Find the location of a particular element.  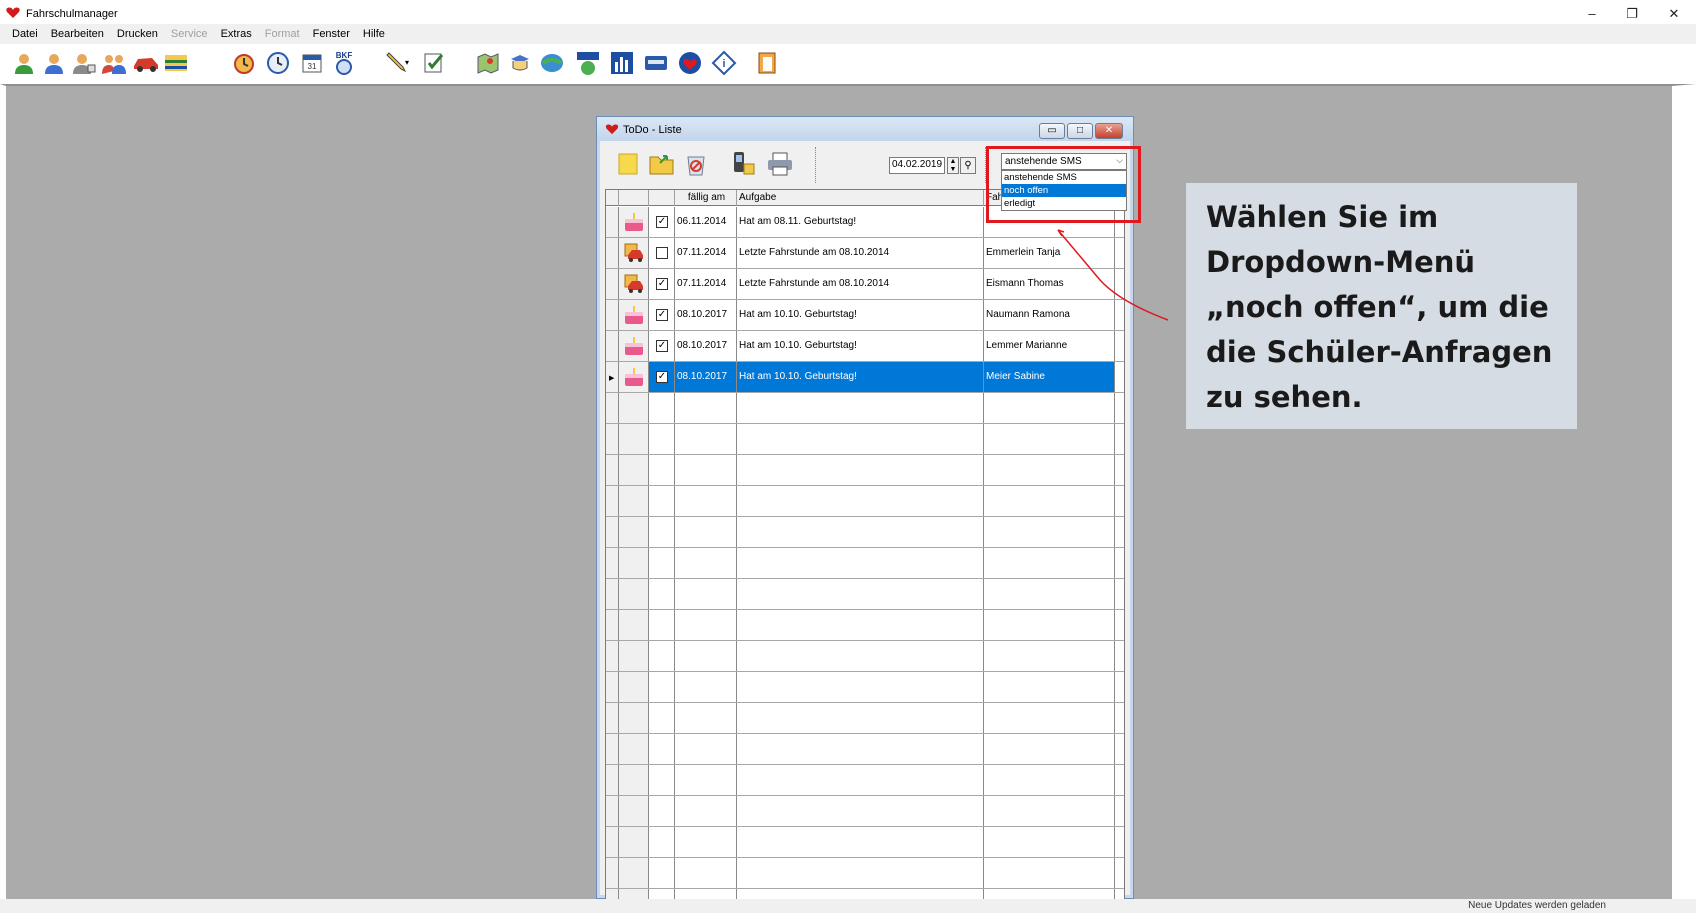

info-diamond-icon: i is located at coordinates (724, 63).